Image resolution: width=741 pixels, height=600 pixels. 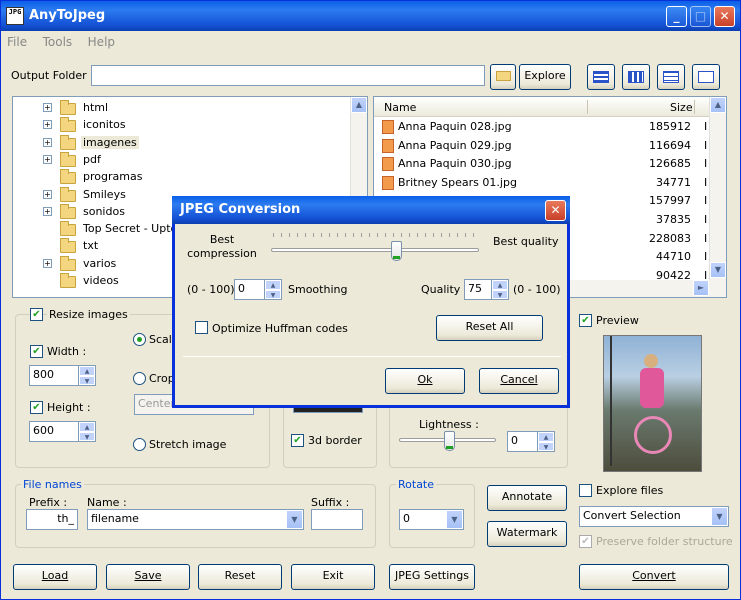 What do you see at coordinates (36, 314) in the screenshot?
I see `resize-images-checkbox: ✔` at bounding box center [36, 314].